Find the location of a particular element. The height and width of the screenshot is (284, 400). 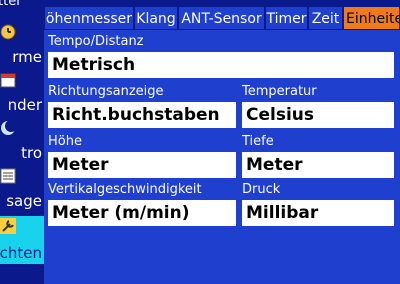

sidebar-item-label: chten is located at coordinates (21, 253).